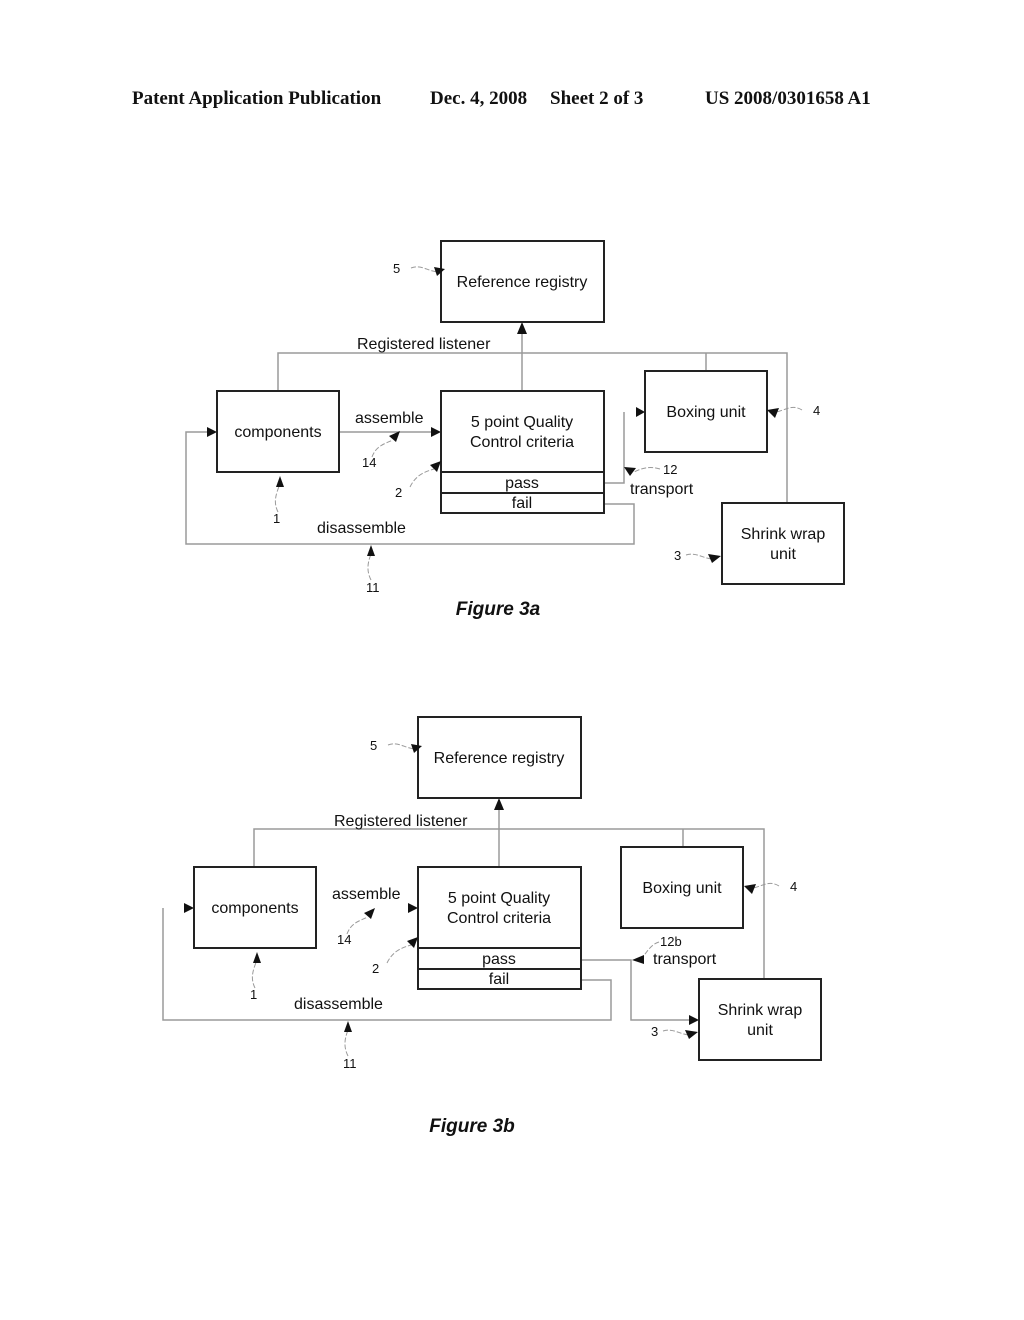 This screenshot has width=1024, height=1320. I want to click on ref-numeral-transport: 12b, so click(671, 941).